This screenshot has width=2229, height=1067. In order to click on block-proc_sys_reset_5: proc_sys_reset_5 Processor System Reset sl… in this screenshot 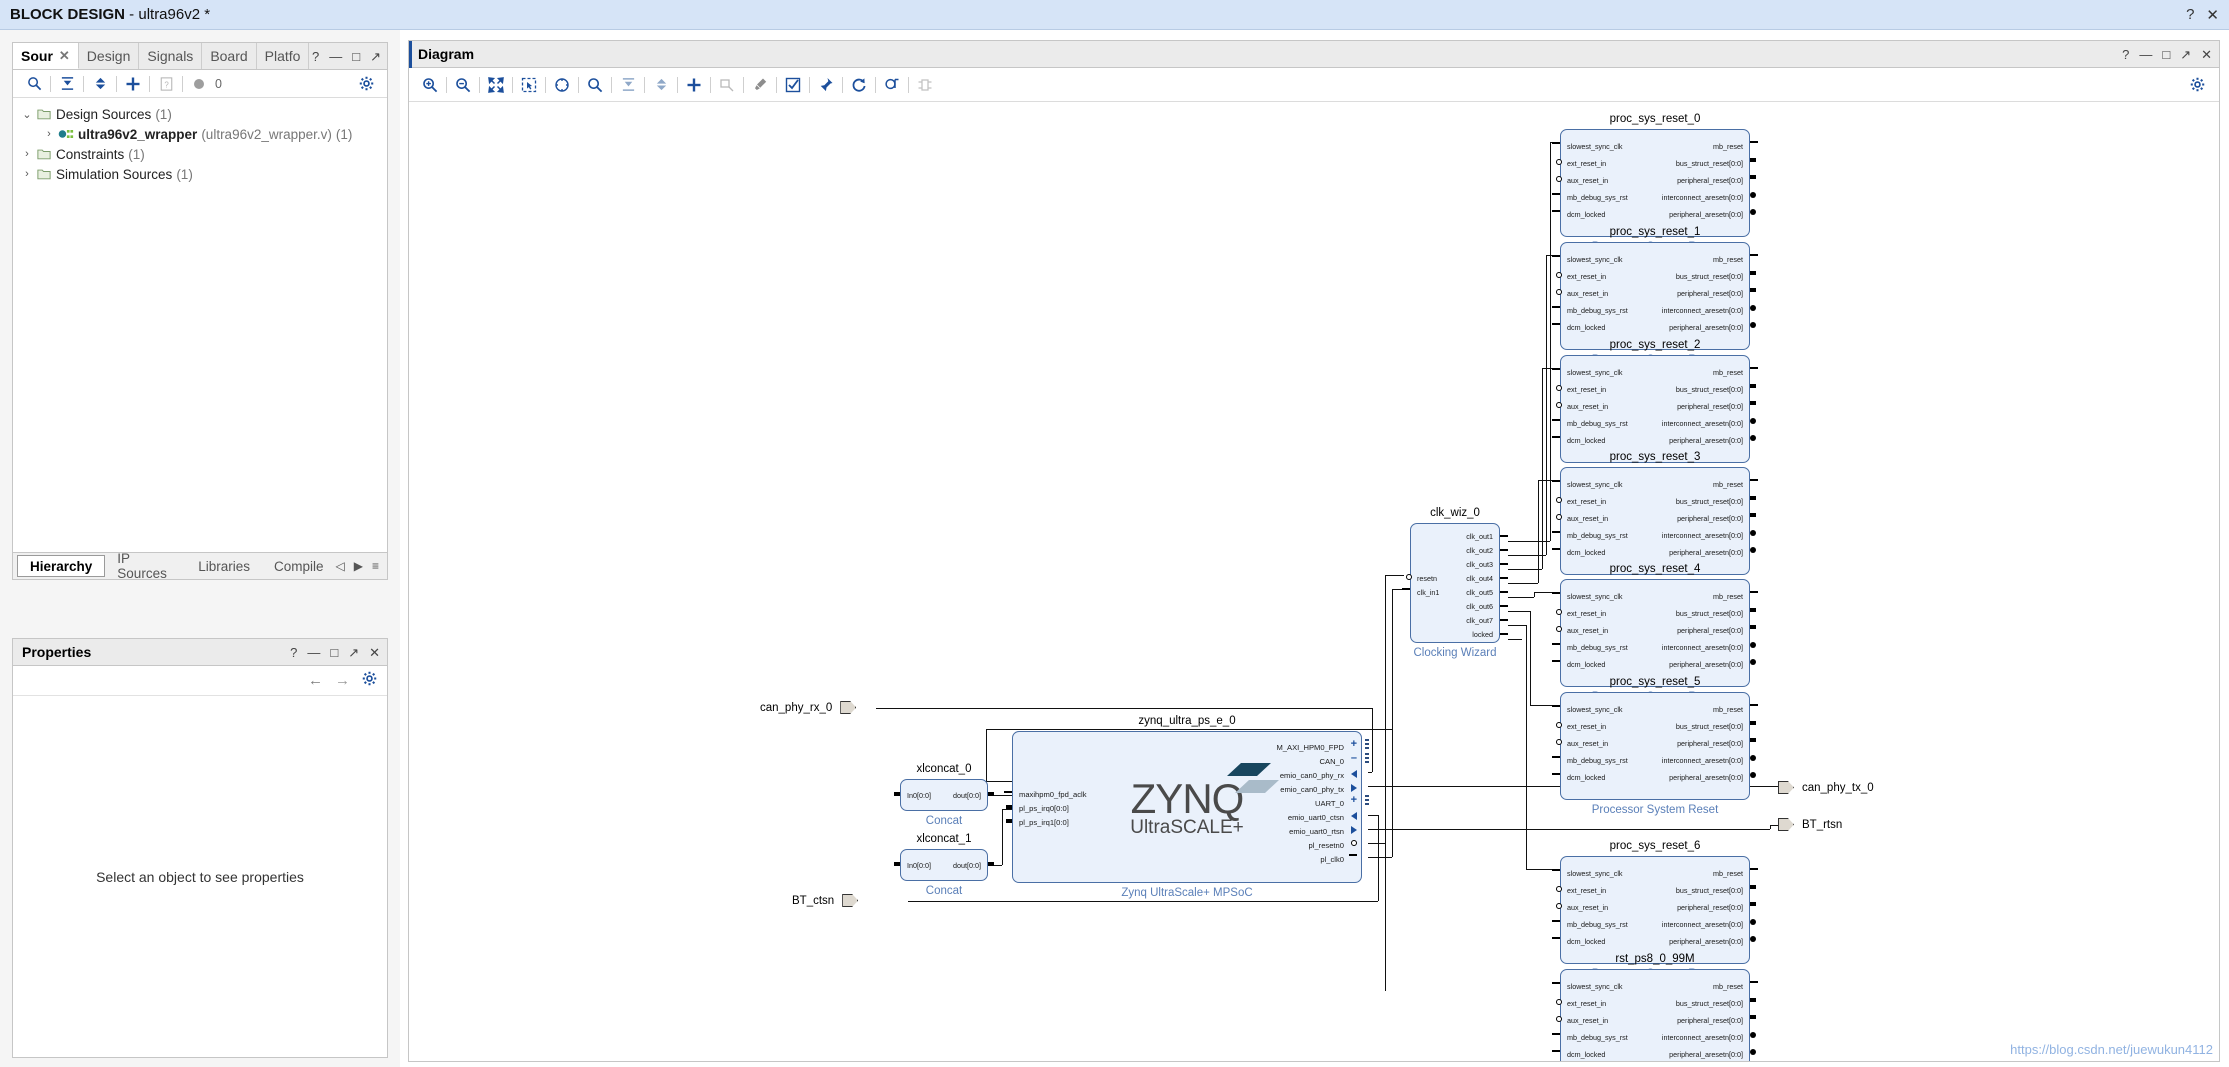, I will do `click(1655, 746)`.